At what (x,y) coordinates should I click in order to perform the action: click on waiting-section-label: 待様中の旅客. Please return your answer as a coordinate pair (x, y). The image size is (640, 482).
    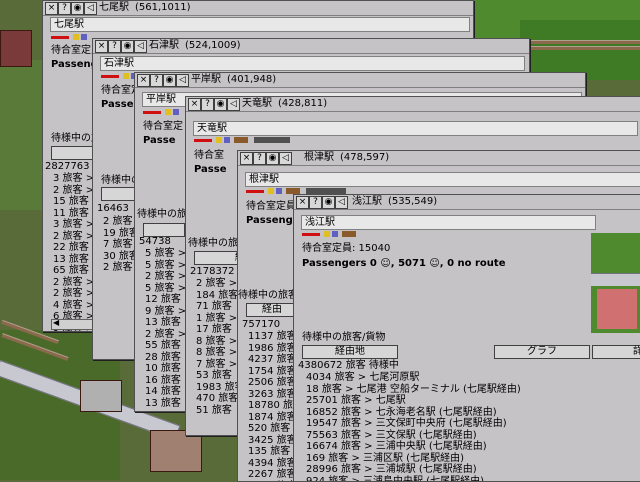
    Looking at the image, I should click on (268, 296).